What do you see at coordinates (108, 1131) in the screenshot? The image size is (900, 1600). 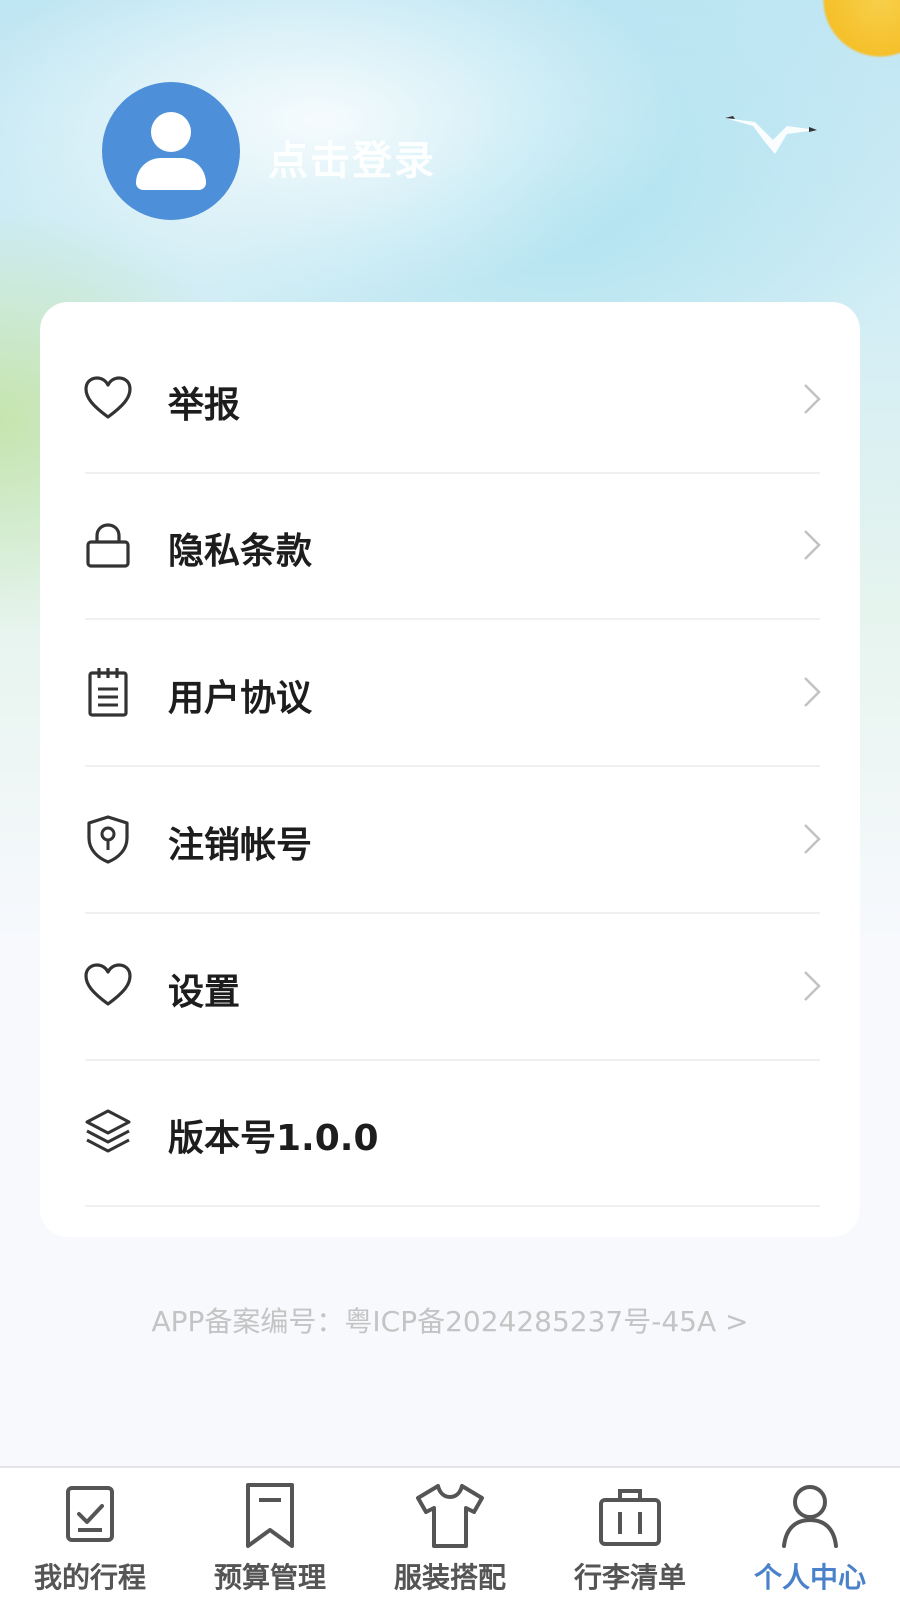 I see `layers-icon` at bounding box center [108, 1131].